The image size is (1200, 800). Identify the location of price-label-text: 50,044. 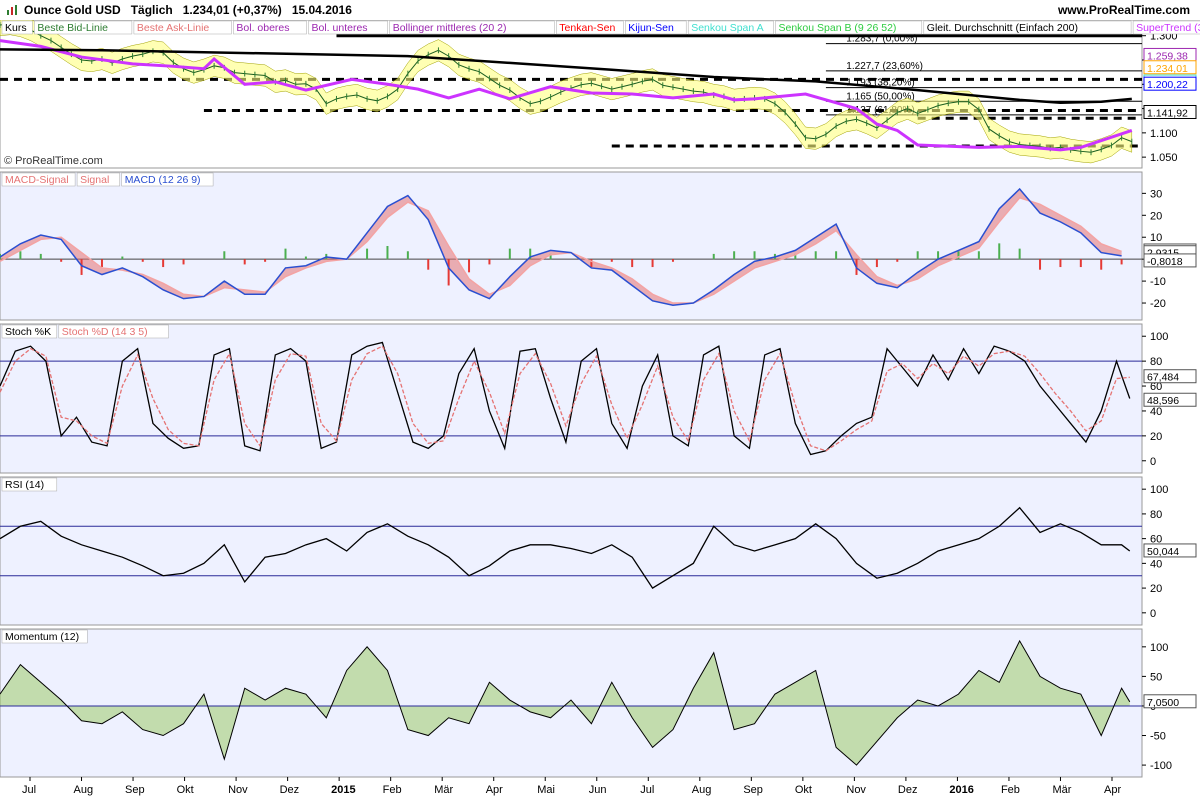
(1163, 552).